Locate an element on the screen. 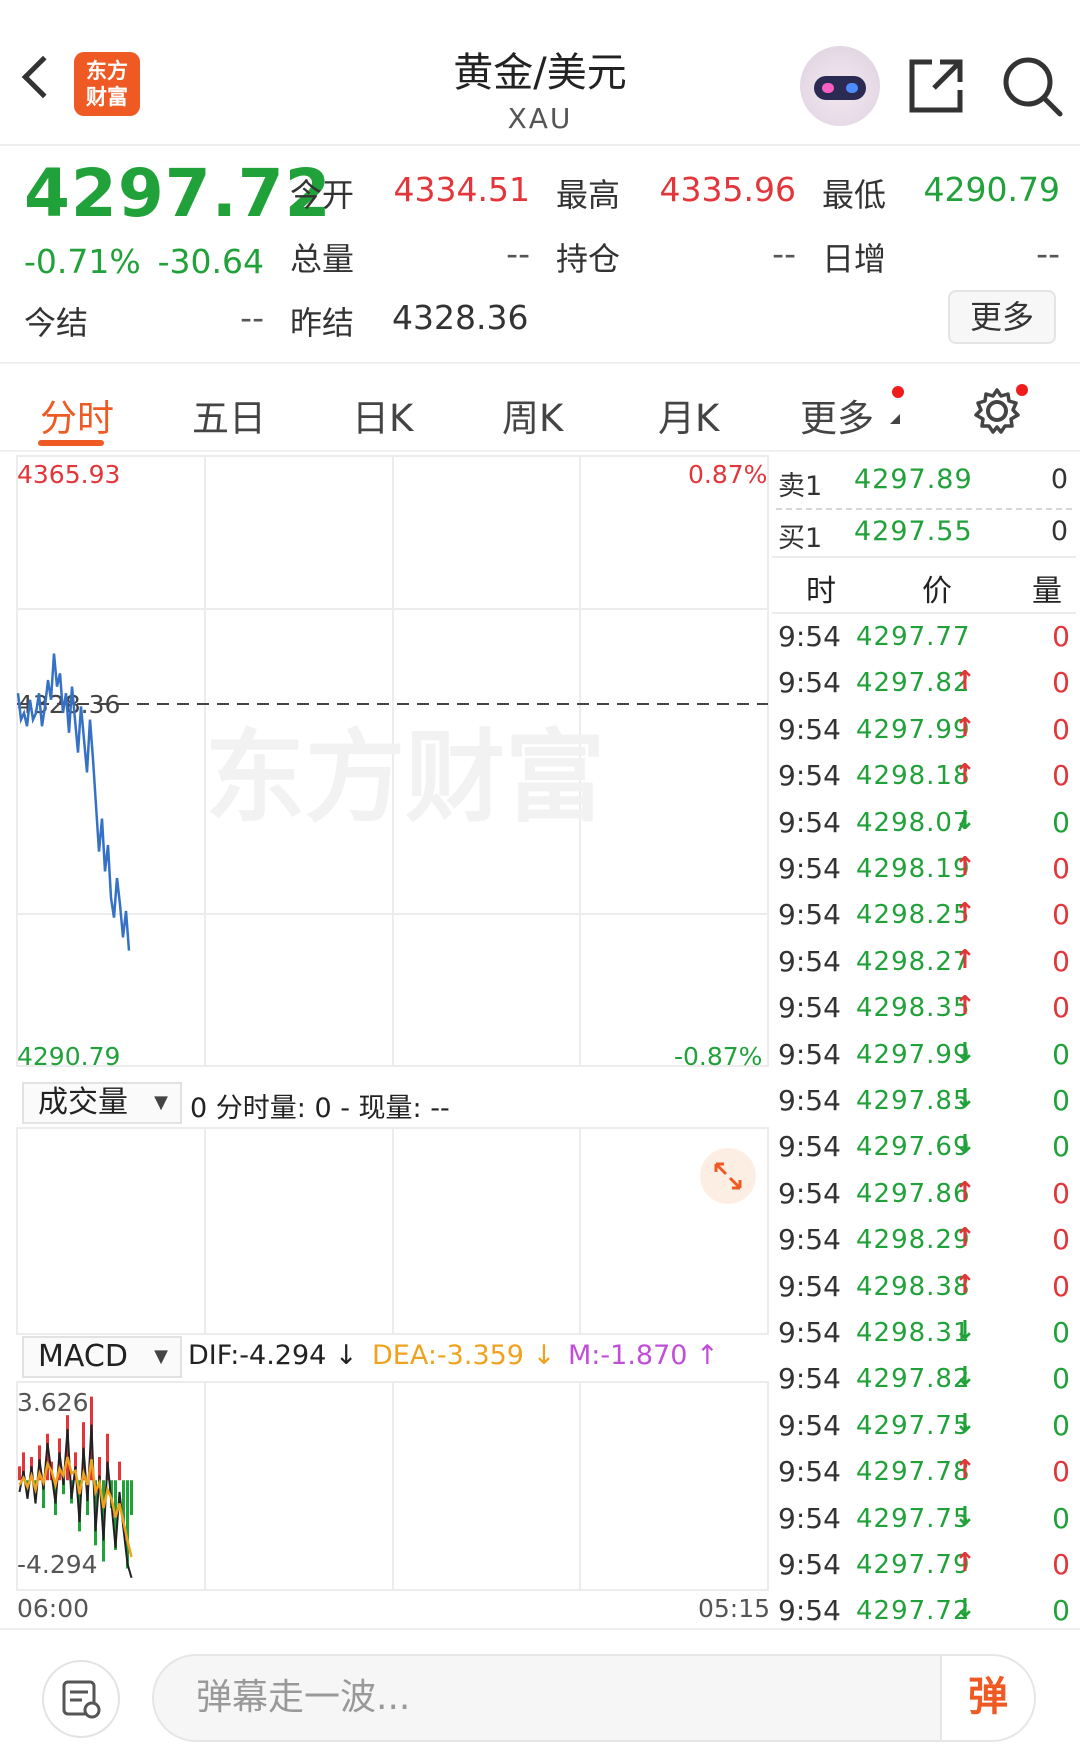  open-label: 今开 is located at coordinates (322, 195).